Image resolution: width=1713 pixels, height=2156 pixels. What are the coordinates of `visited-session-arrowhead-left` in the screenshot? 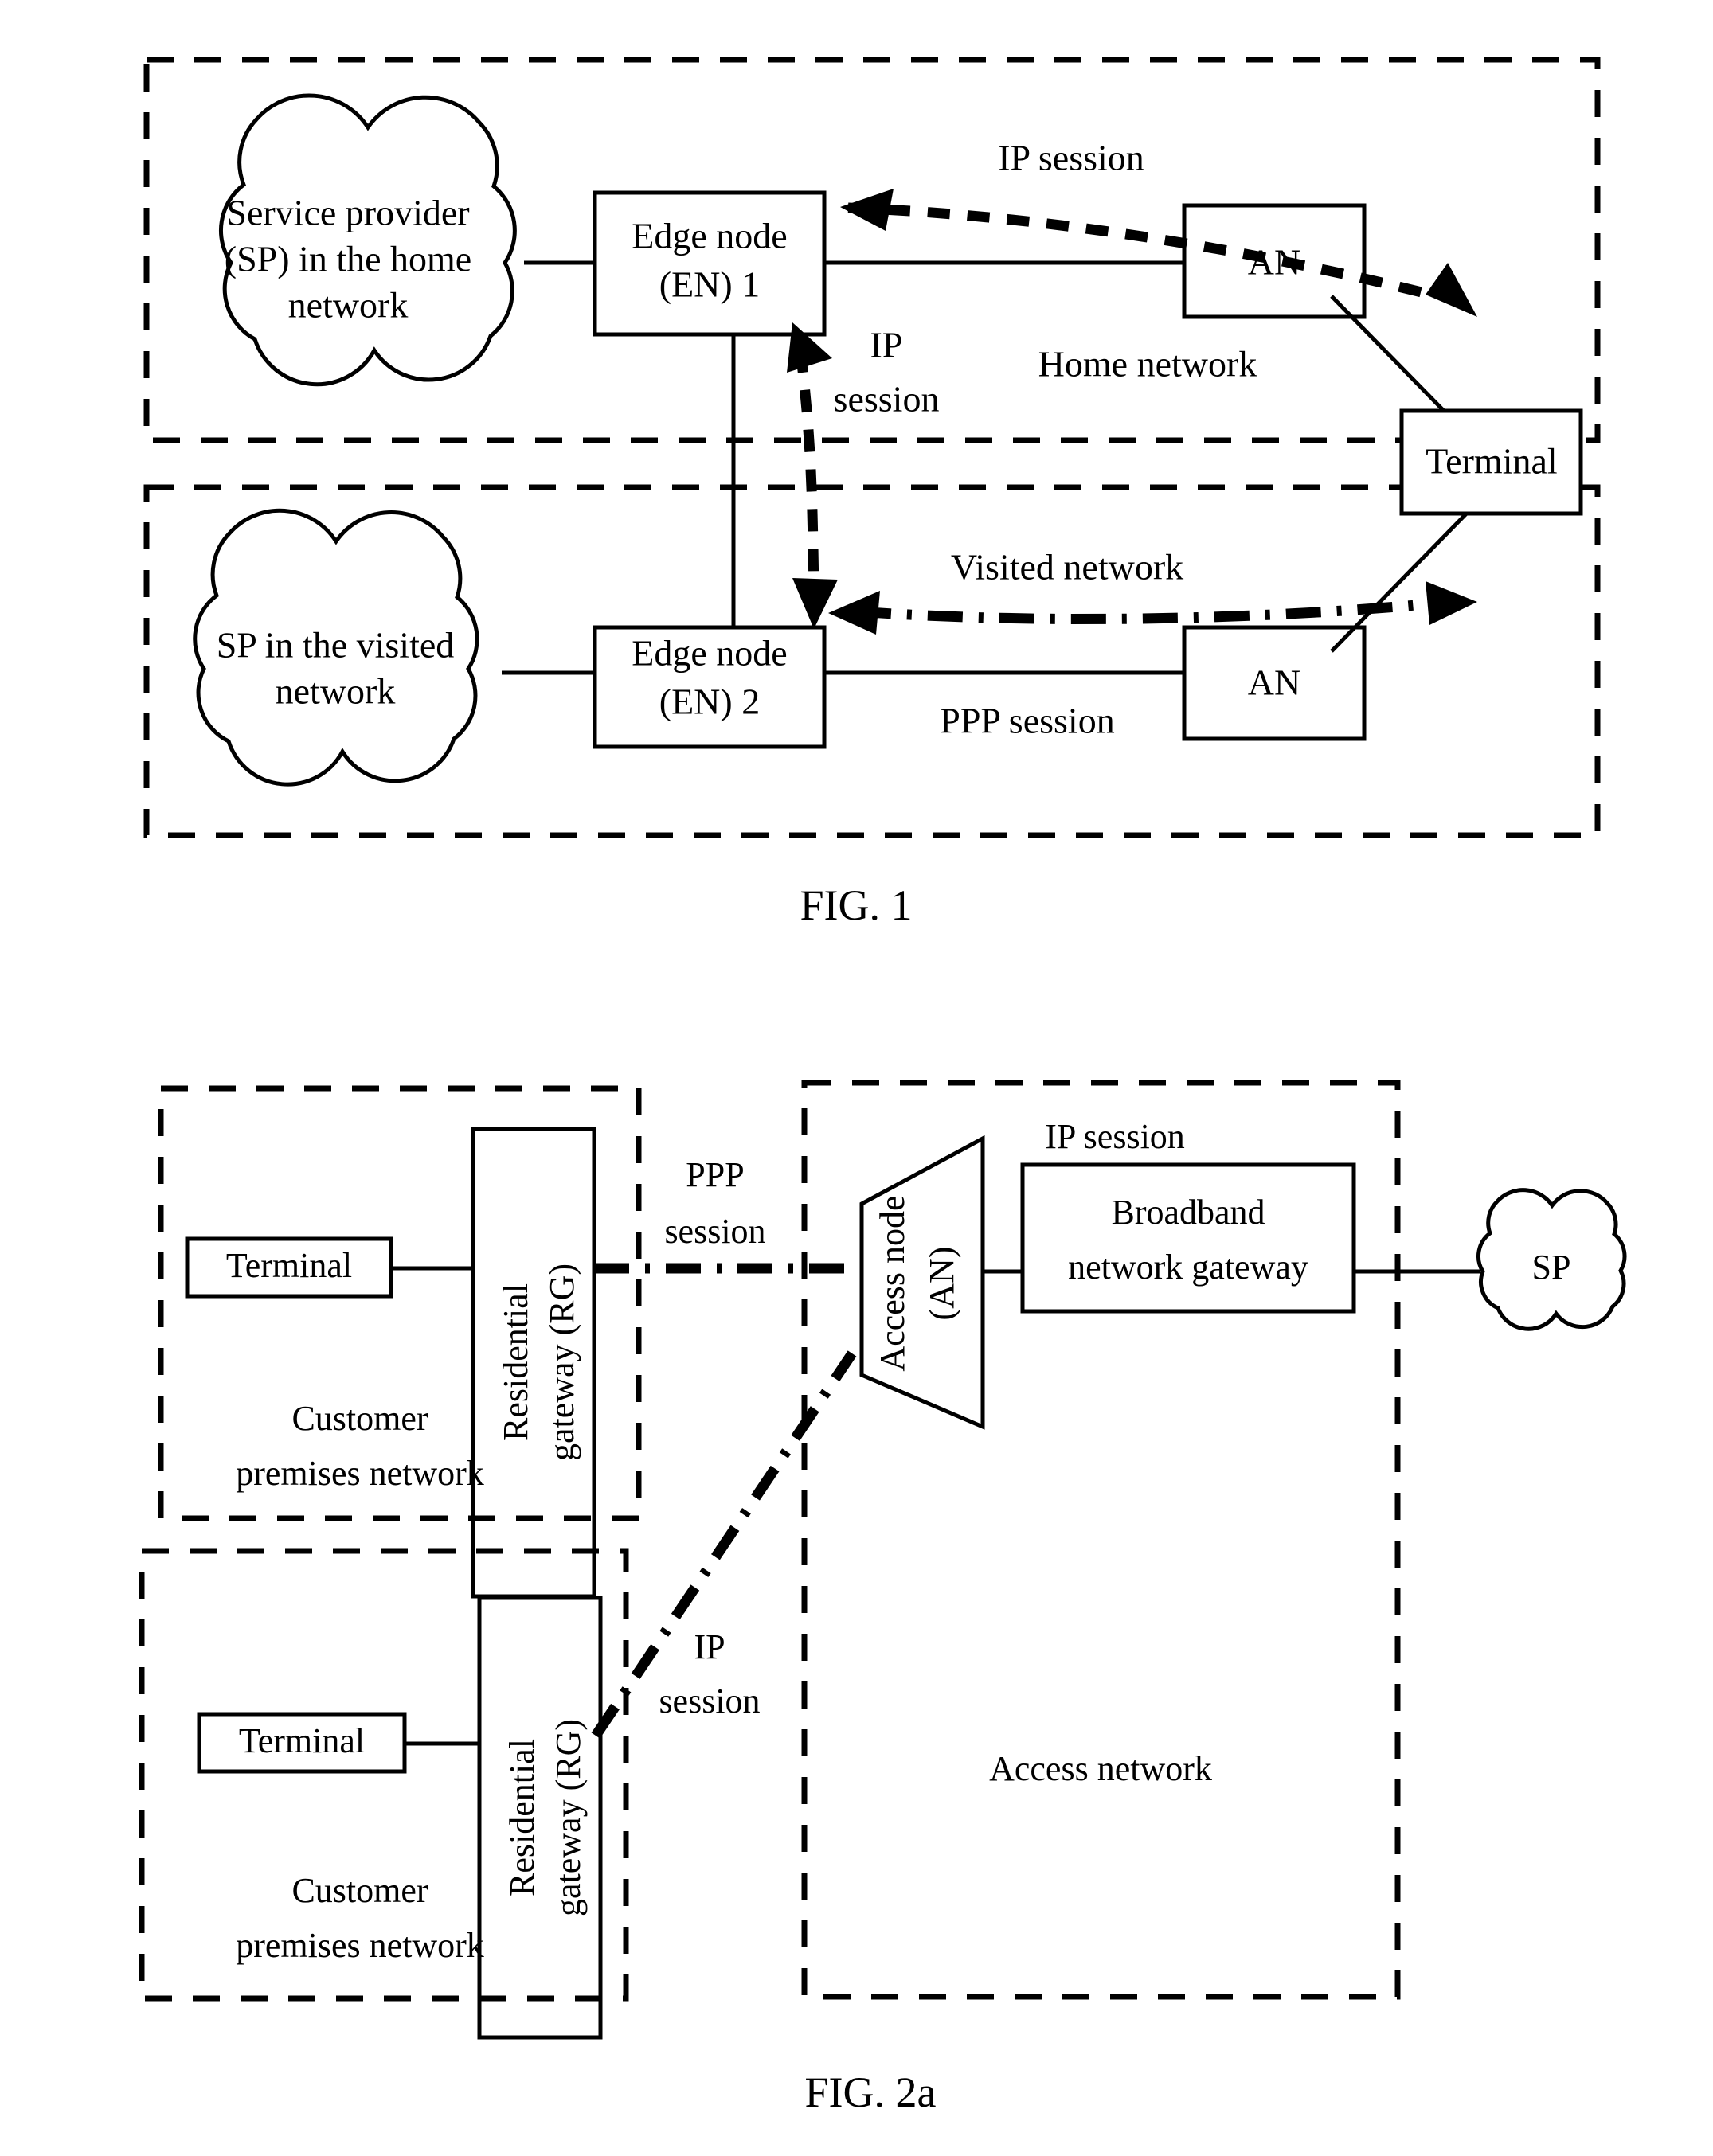 It's located at (854, 613).